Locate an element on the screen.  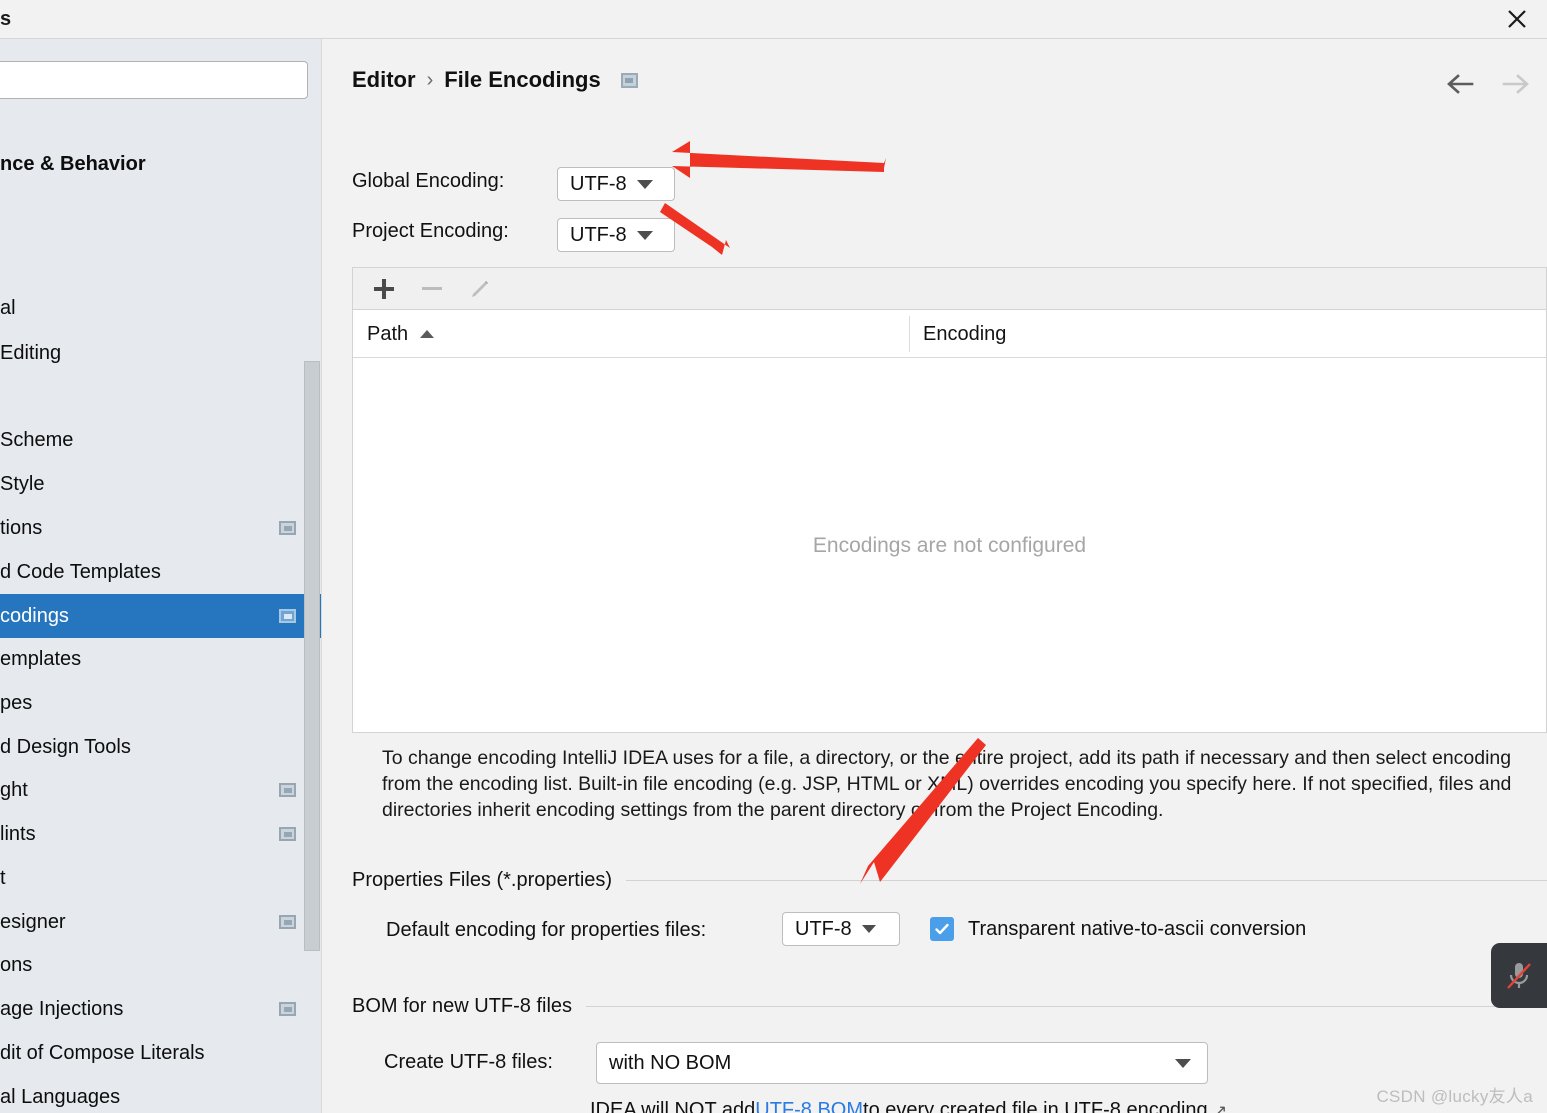
sidebar-item-ght: ght is located at coordinates (161, 790).